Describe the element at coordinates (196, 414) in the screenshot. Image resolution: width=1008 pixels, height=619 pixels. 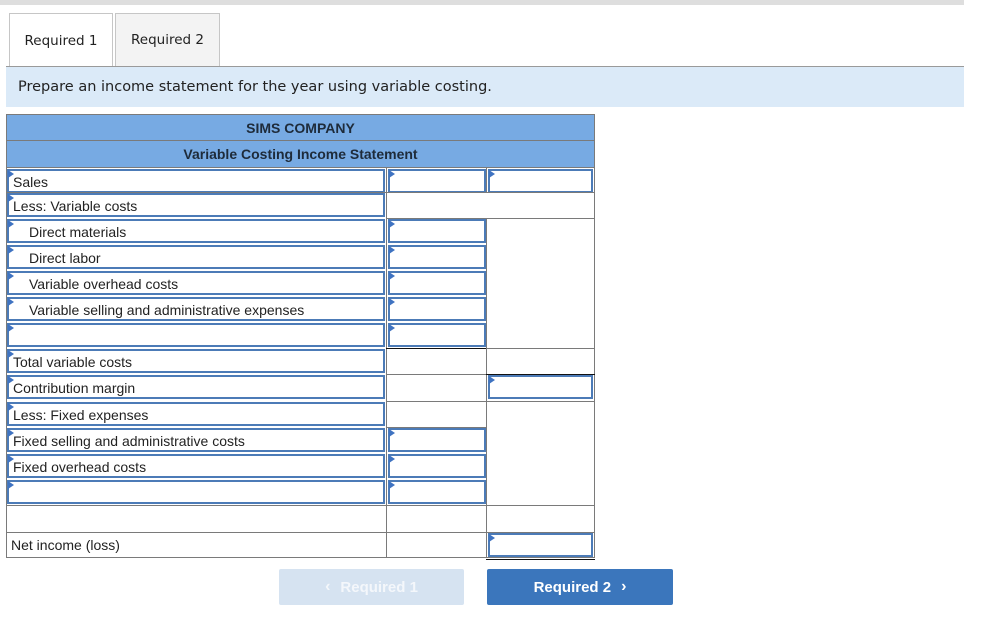
I see `row-label-input: Less: Fixed expenses` at that location.